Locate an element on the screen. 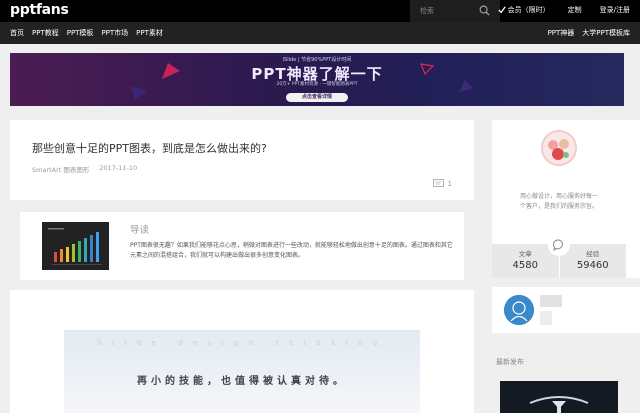  site-logo: pptfans is located at coordinates (39, 10).